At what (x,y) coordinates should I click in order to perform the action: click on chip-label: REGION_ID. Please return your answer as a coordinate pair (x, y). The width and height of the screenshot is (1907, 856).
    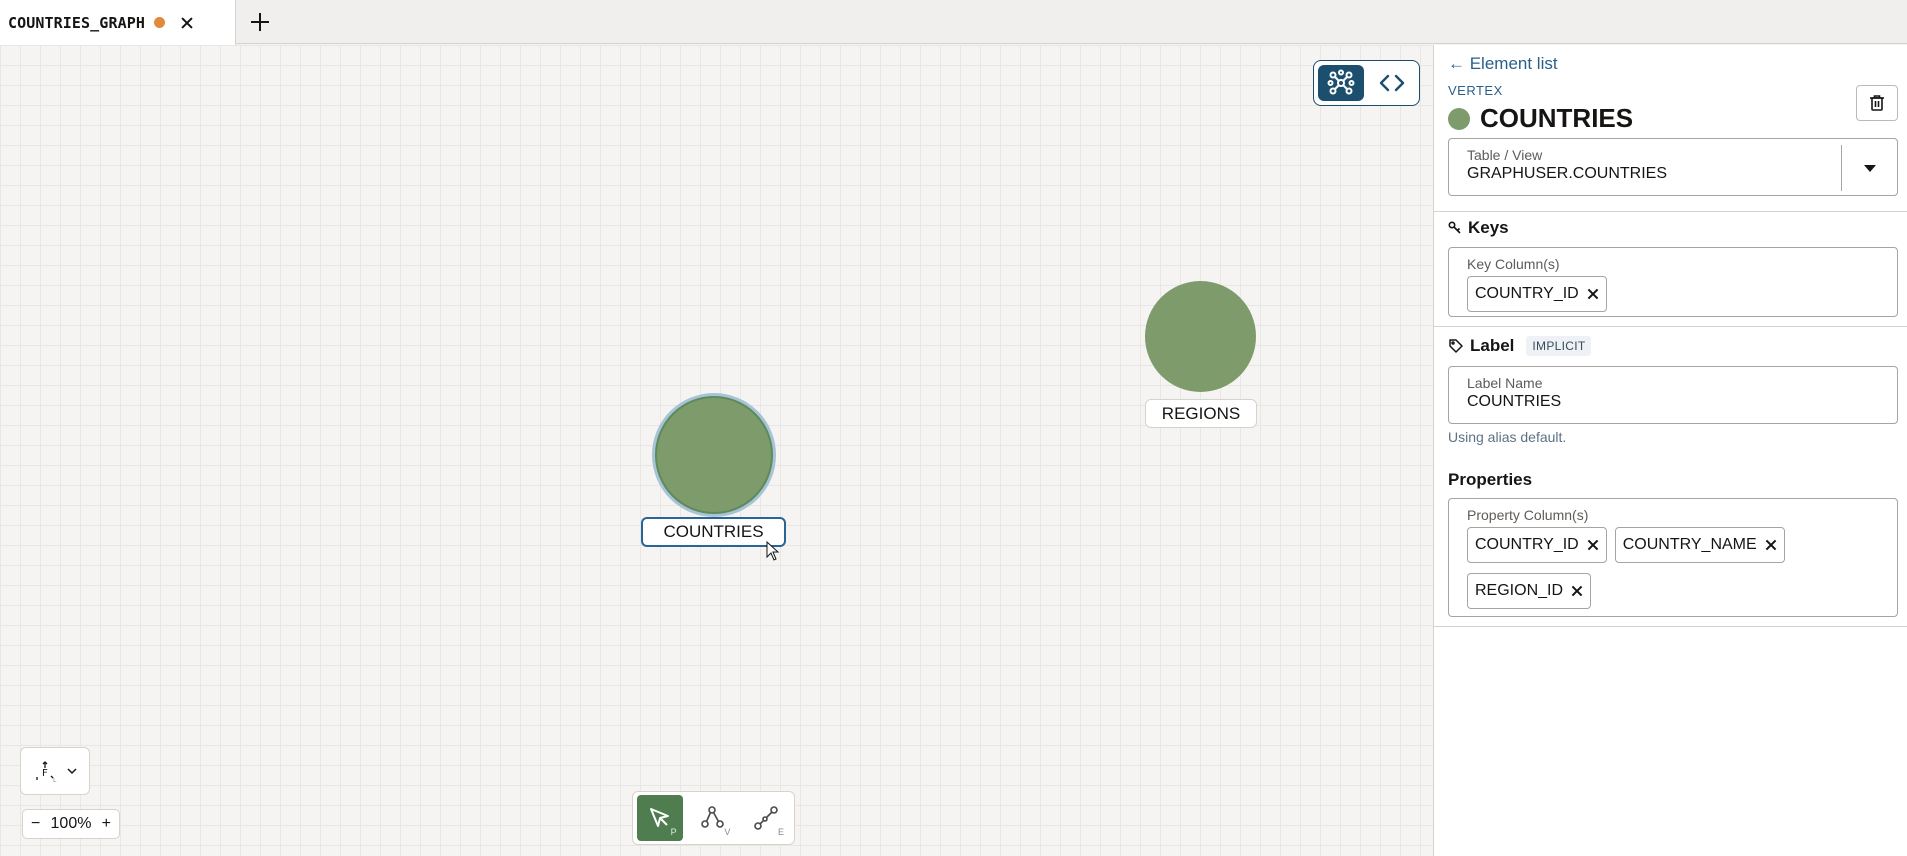
    Looking at the image, I should click on (1519, 590).